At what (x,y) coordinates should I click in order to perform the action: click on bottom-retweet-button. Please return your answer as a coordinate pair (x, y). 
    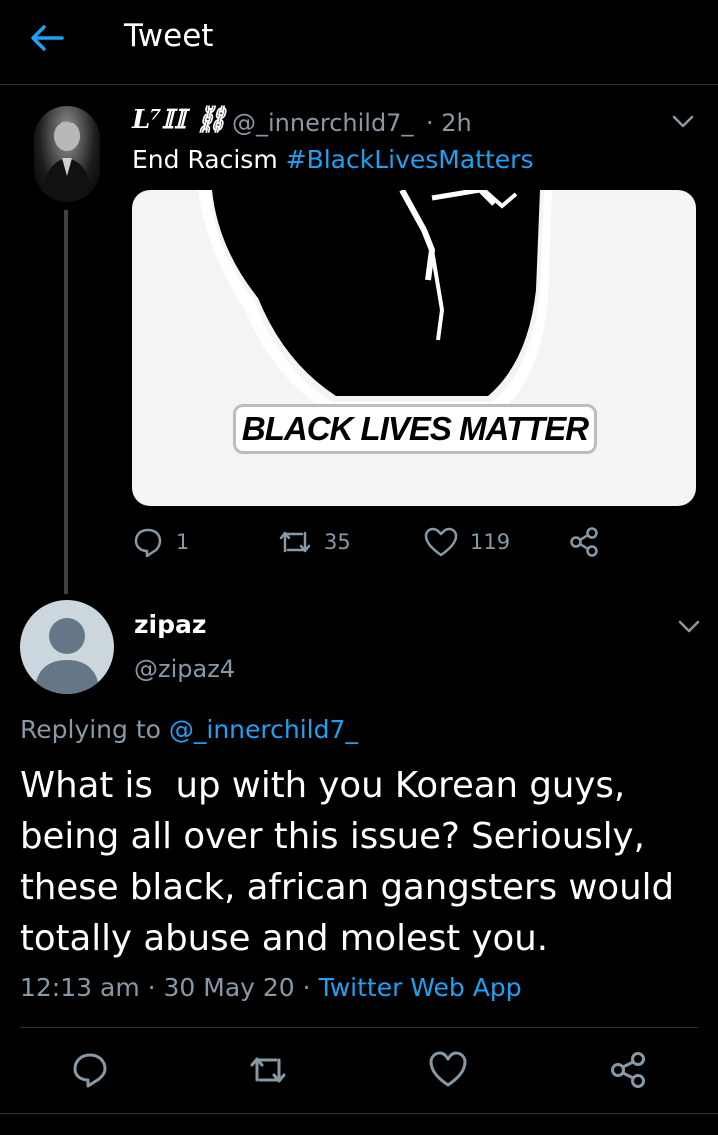
    Looking at the image, I should click on (268, 1070).